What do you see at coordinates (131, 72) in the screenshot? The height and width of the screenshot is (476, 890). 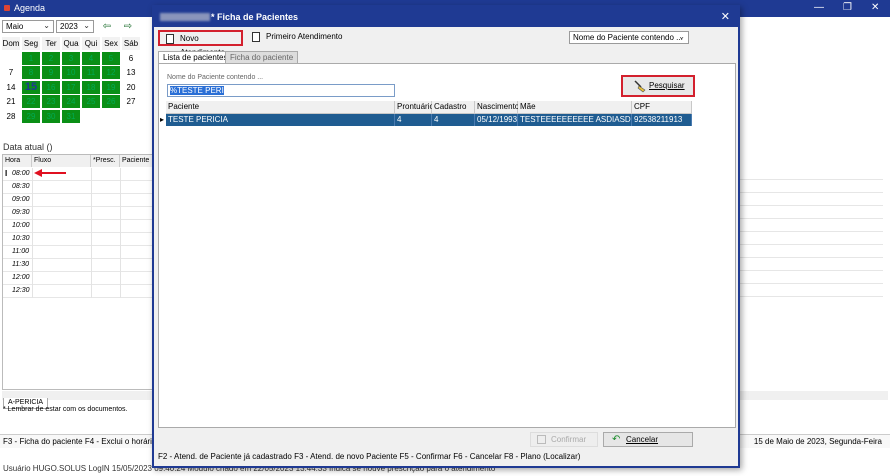 I see `calendar-day: 13` at bounding box center [131, 72].